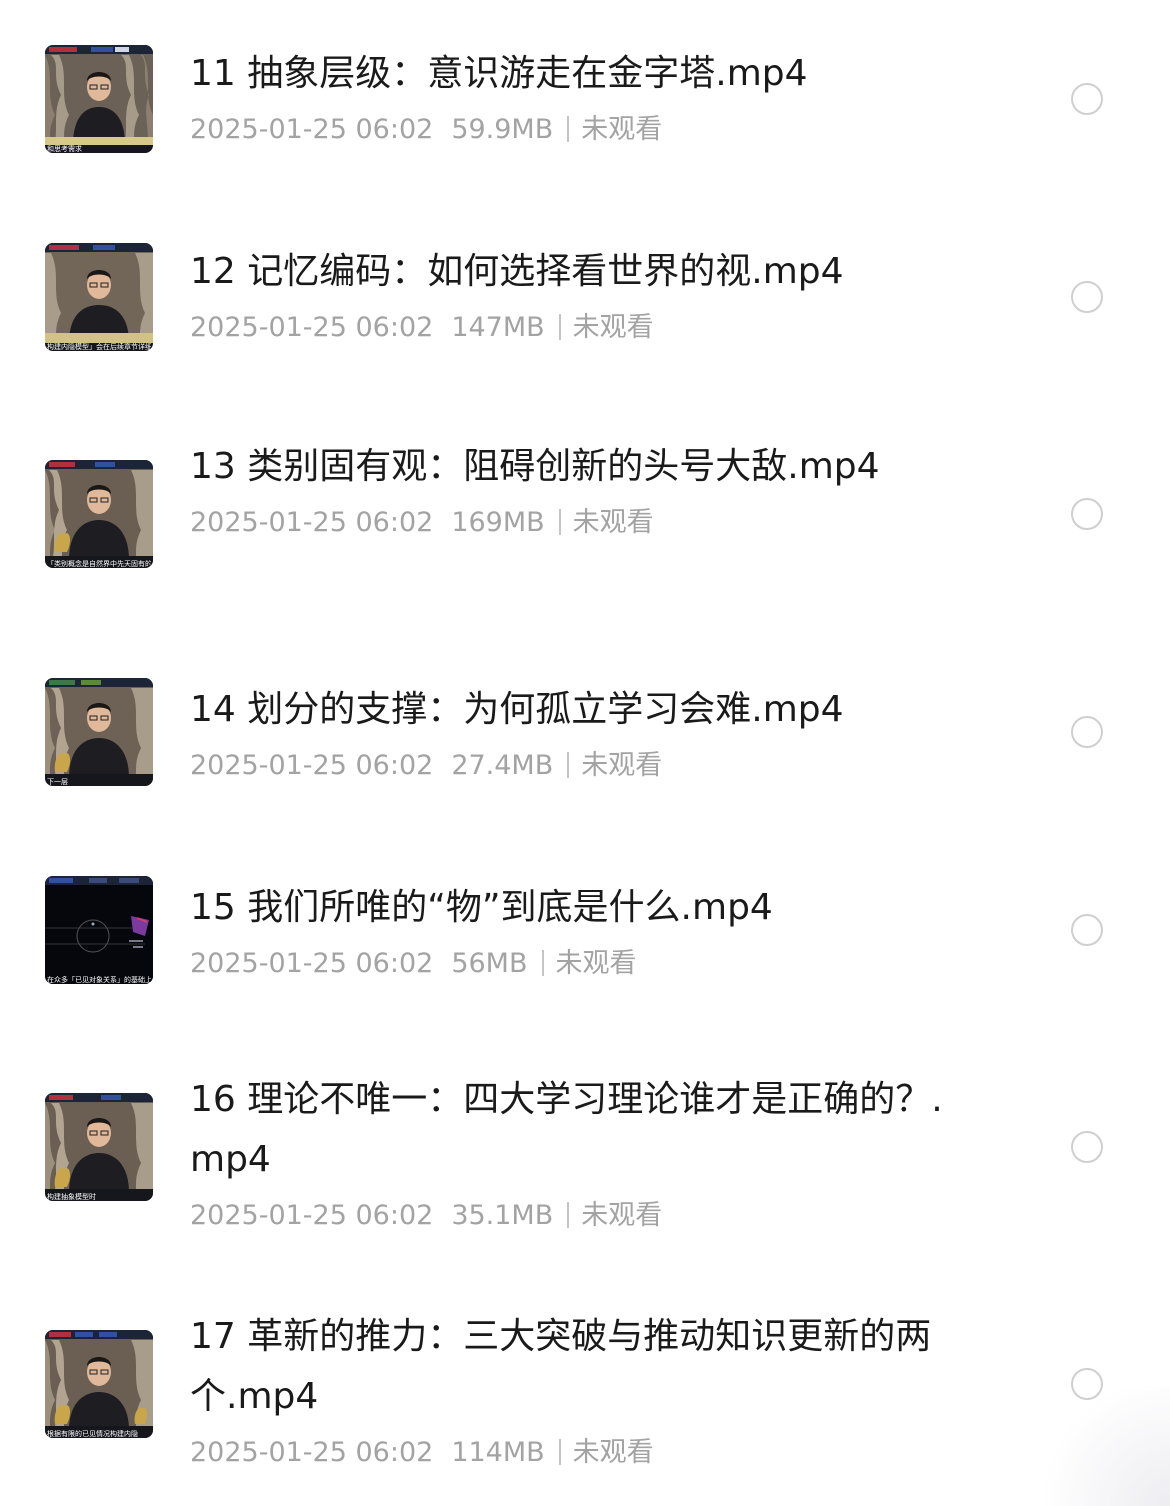 This screenshot has height=1506, width=1170. I want to click on file-name: 12 记忆编码：如何选择看世界的视.mp4, so click(575, 272).